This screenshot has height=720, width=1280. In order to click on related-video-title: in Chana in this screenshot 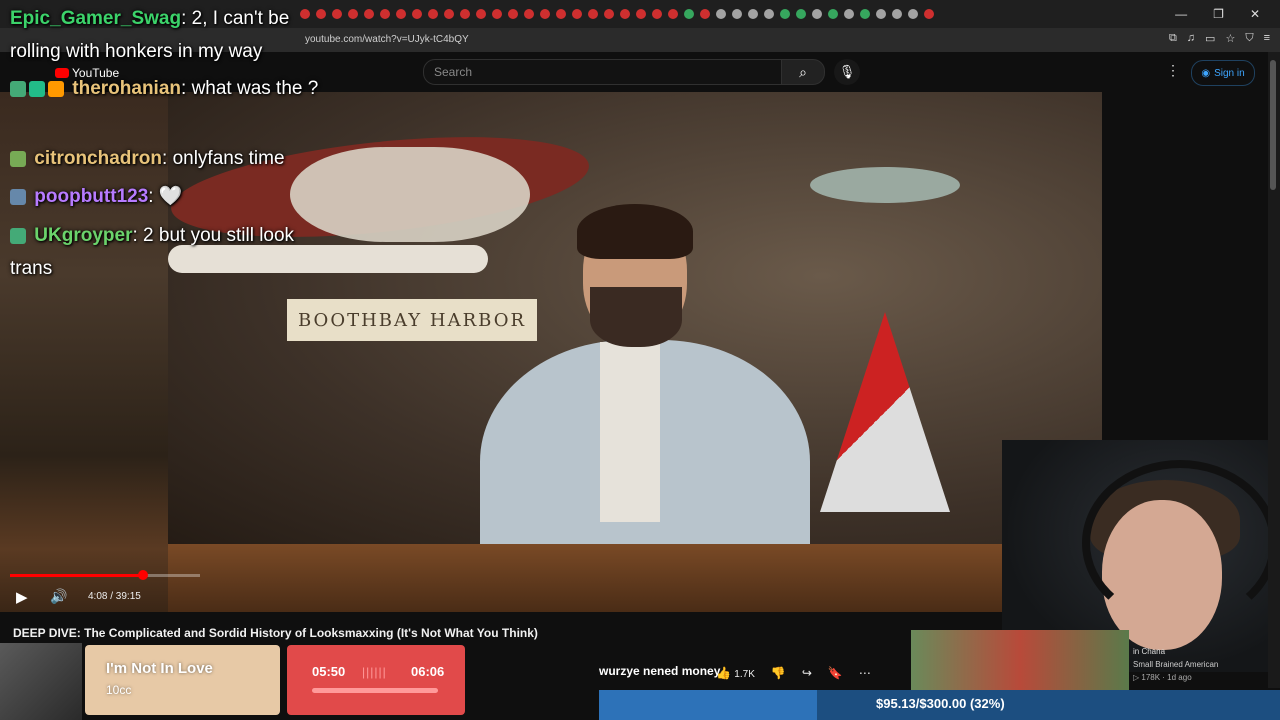, I will do `click(1149, 651)`.